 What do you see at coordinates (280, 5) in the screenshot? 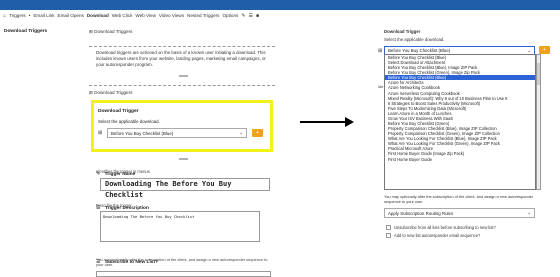
I see `top-bar` at bounding box center [280, 5].